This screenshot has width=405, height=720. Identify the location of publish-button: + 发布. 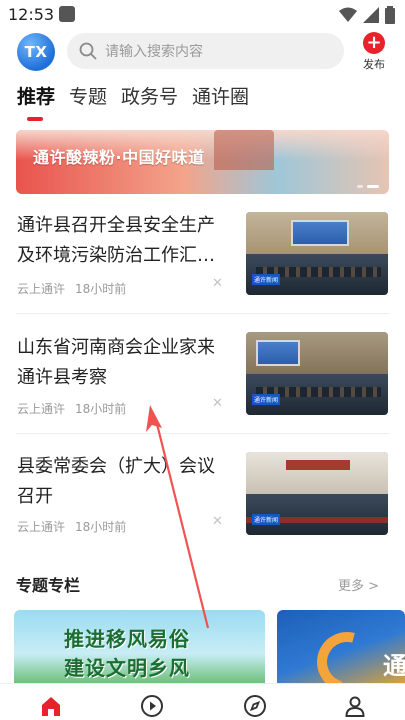
(374, 52).